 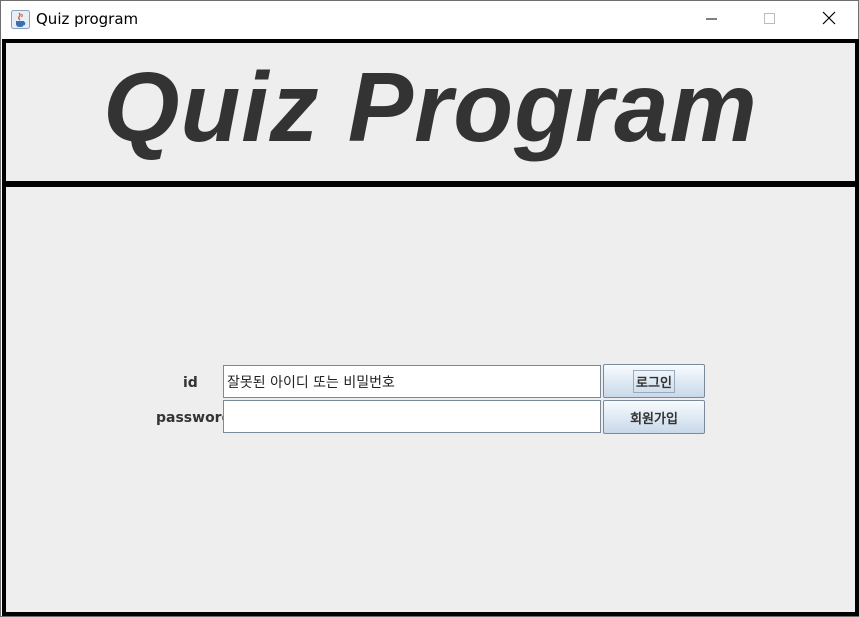 What do you see at coordinates (87, 19) in the screenshot?
I see `window-title: Quiz program` at bounding box center [87, 19].